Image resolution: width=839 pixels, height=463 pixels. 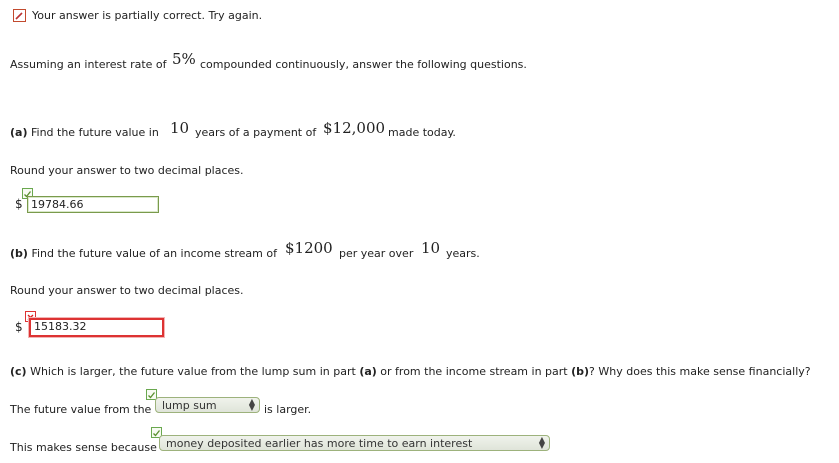 I want to click on part-a-middle: years of a payment of, so click(x=256, y=132).